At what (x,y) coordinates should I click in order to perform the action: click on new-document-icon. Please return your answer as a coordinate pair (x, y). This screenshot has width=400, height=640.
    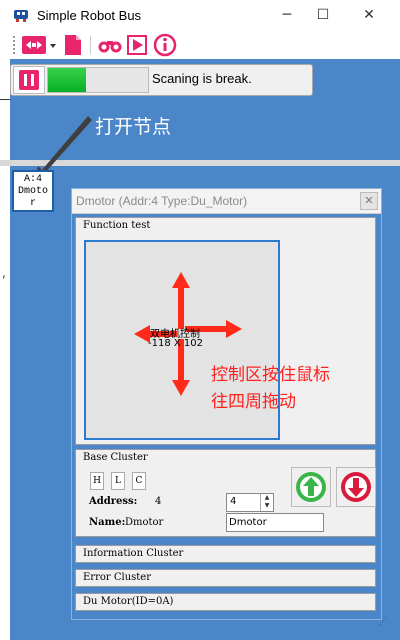
    Looking at the image, I should click on (73, 45).